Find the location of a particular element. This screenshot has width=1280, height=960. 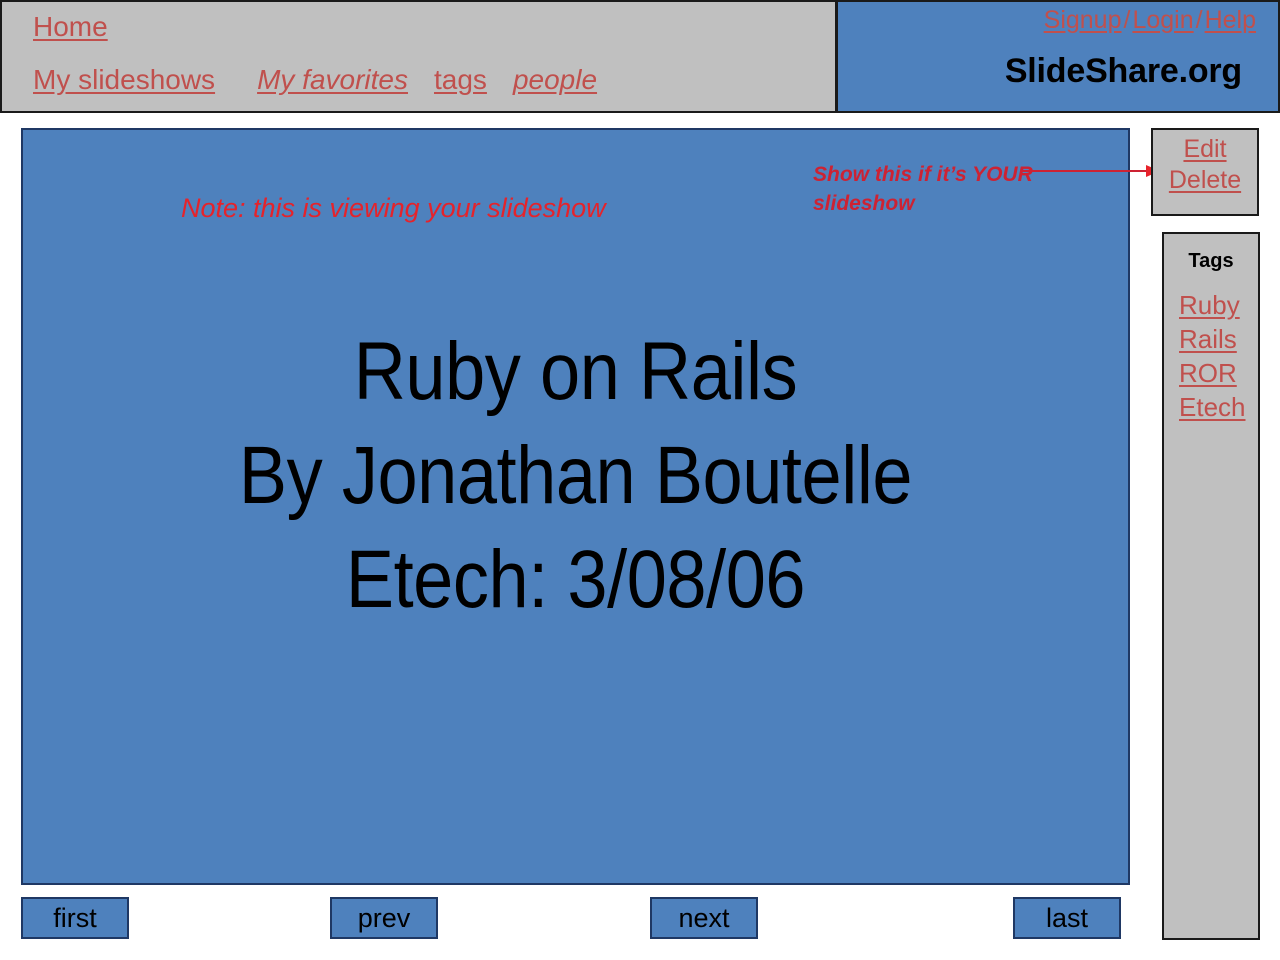

tag-link-etech: Etech is located at coordinates (1218, 407).